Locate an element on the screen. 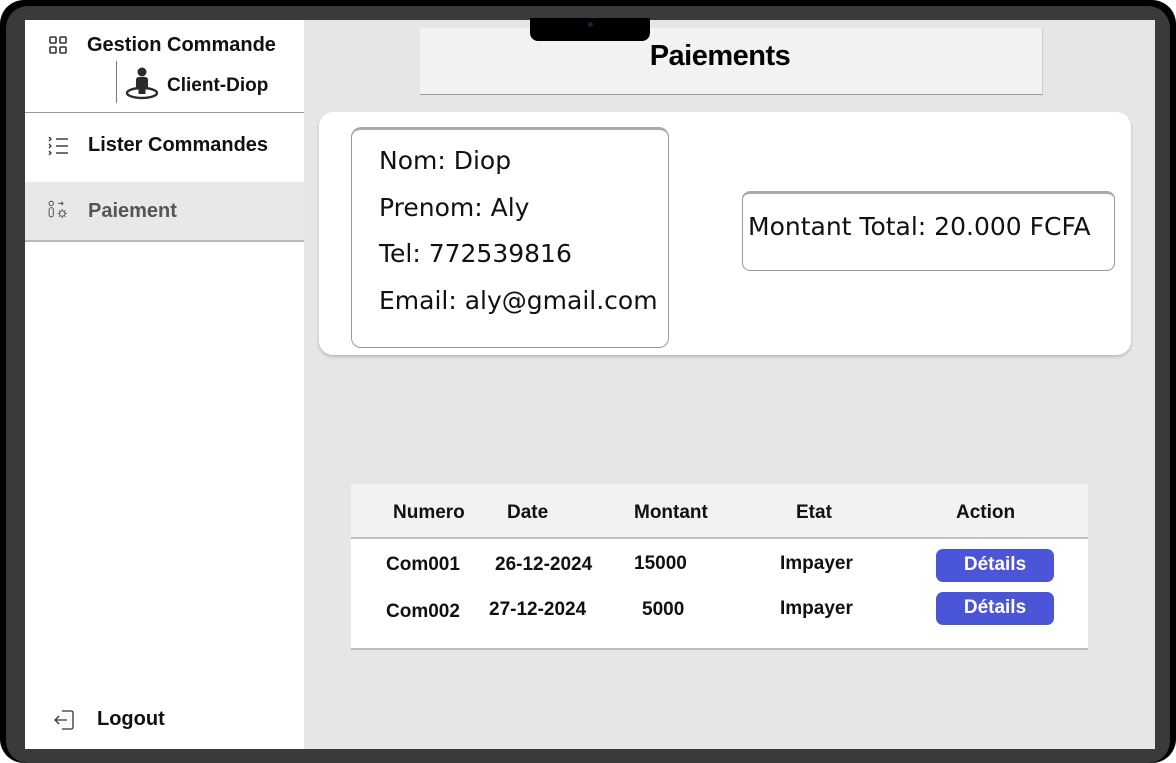  camera-notch is located at coordinates (590, 29).